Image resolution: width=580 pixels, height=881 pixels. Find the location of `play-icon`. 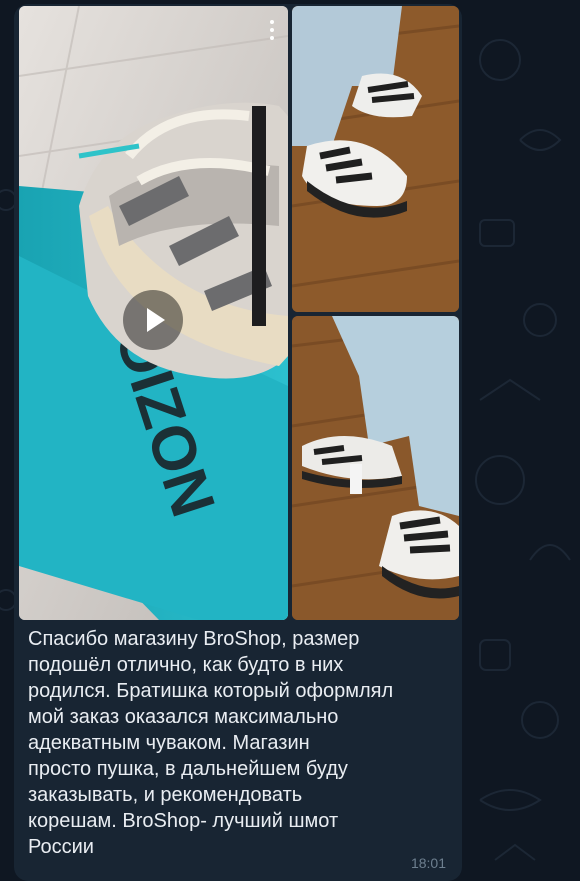

play-icon is located at coordinates (153, 320).